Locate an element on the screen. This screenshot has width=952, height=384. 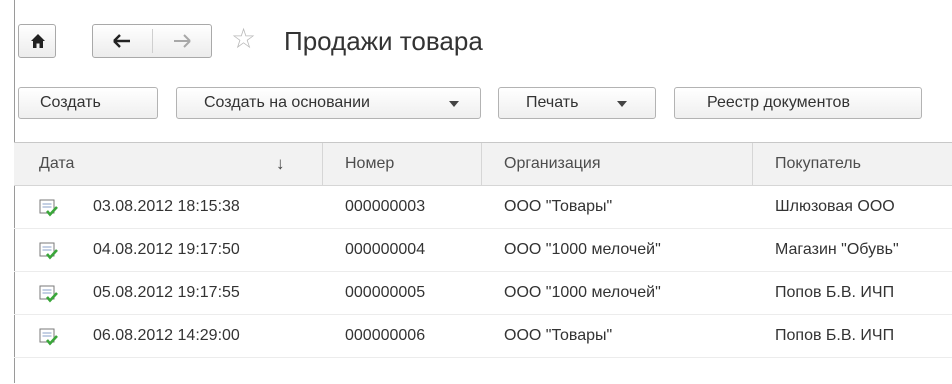
back-button is located at coordinates (122, 41).